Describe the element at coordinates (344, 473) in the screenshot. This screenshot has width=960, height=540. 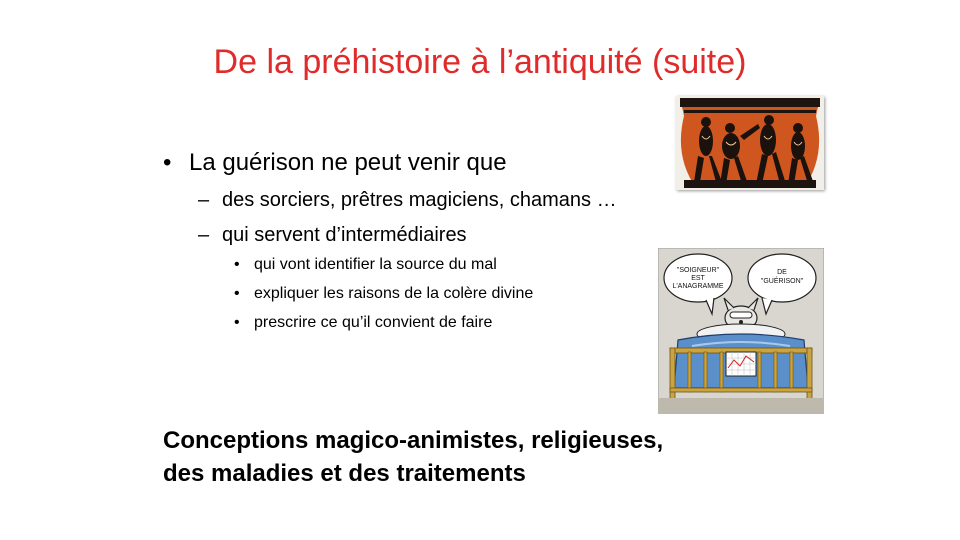
I see `conclusion-line-2: des maladies et des traitements` at that location.